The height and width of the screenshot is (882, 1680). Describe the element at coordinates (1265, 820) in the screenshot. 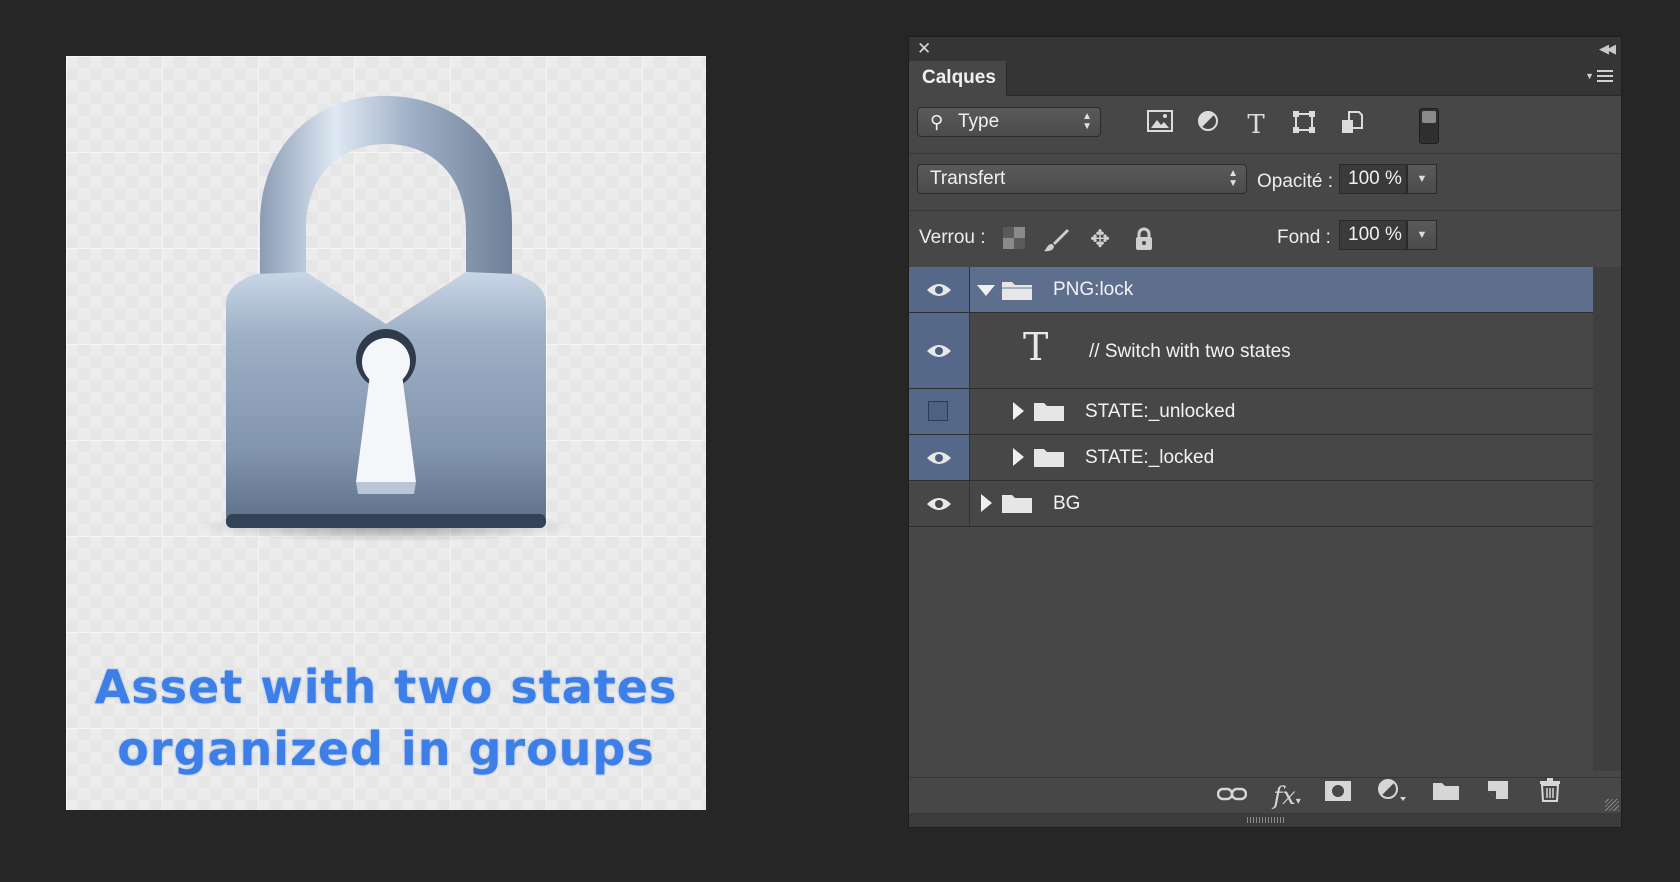

I see `panel-drag-handle` at that location.